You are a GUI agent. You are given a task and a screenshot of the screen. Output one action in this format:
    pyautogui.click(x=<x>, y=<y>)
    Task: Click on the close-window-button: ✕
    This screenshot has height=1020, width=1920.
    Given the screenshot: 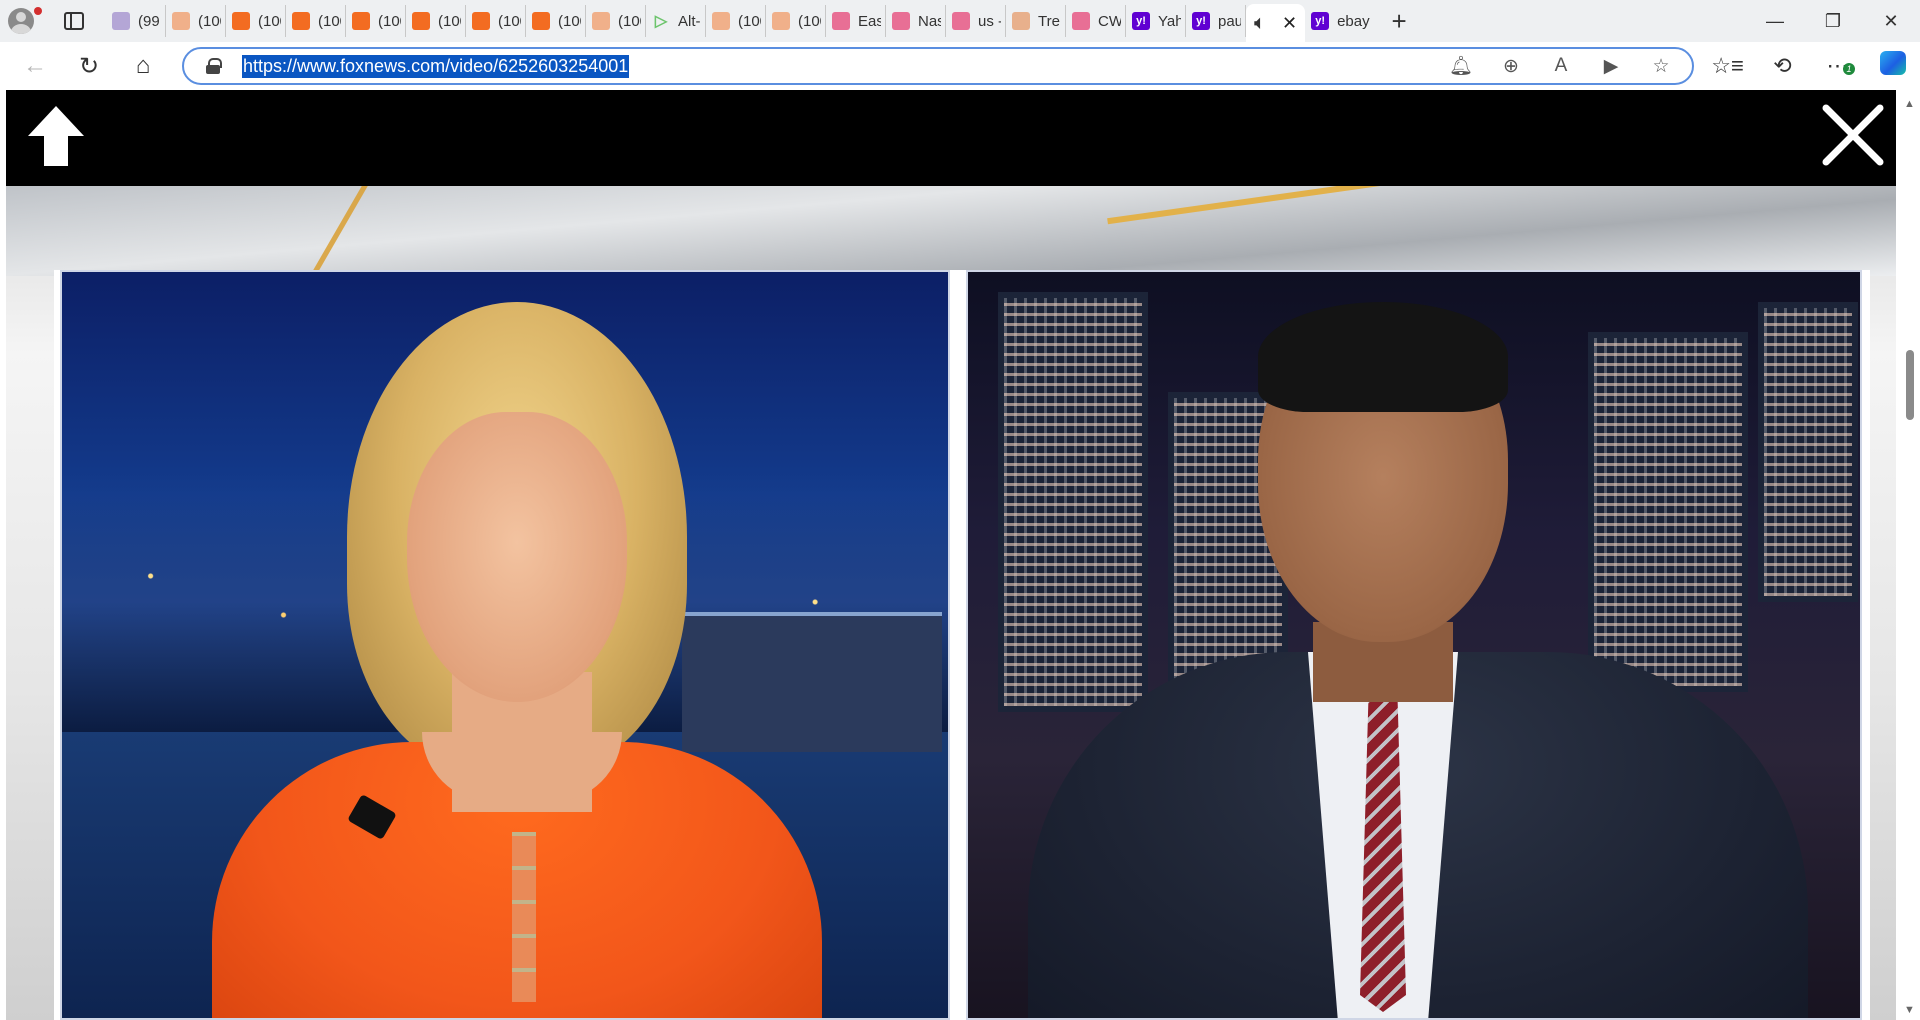 What is the action you would take?
    pyautogui.click(x=1891, y=21)
    